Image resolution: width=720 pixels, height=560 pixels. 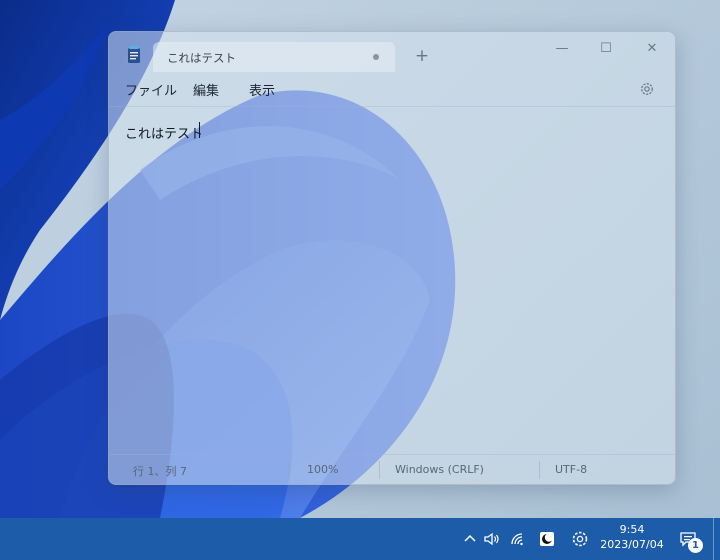 What do you see at coordinates (632, 544) in the screenshot?
I see `clock-date: 2023/07/04` at bounding box center [632, 544].